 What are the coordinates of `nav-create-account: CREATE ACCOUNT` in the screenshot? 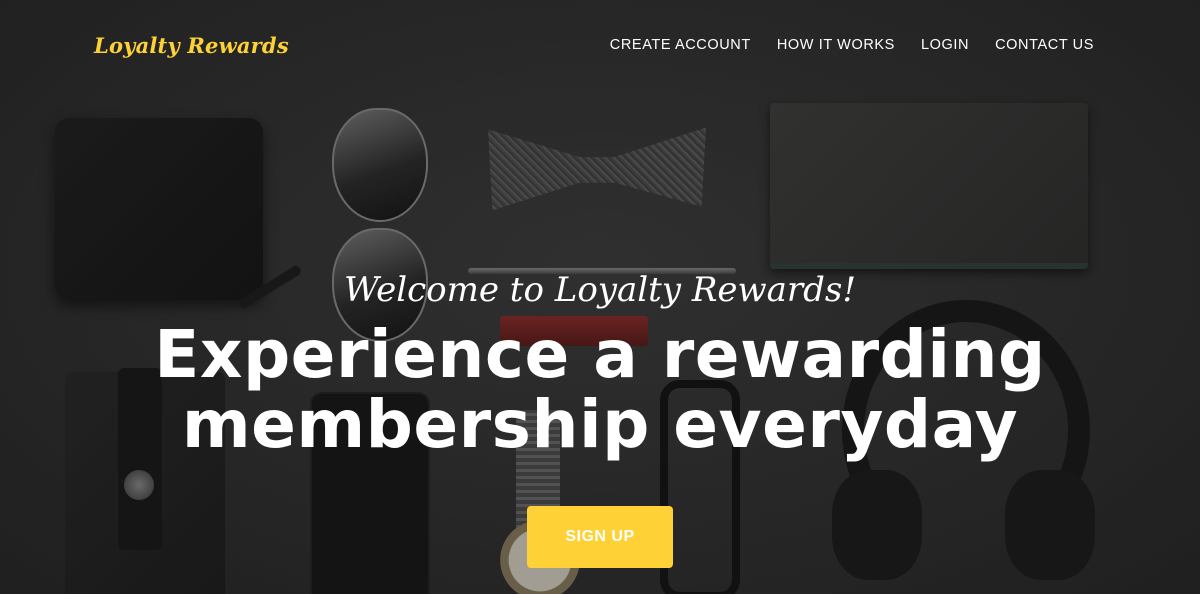 It's located at (680, 45).